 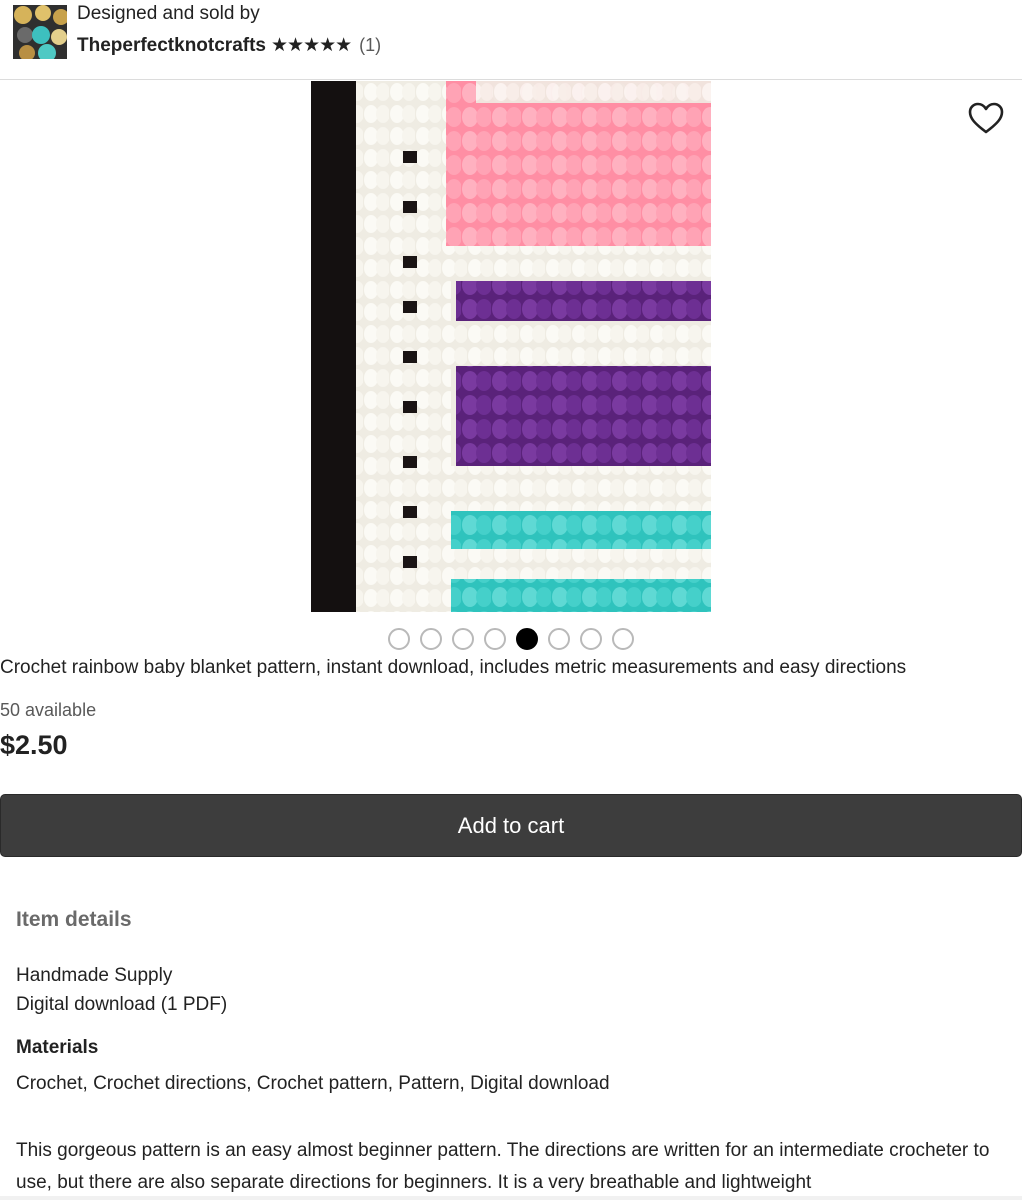 What do you see at coordinates (370, 45) in the screenshot?
I see `review-count: (1)` at bounding box center [370, 45].